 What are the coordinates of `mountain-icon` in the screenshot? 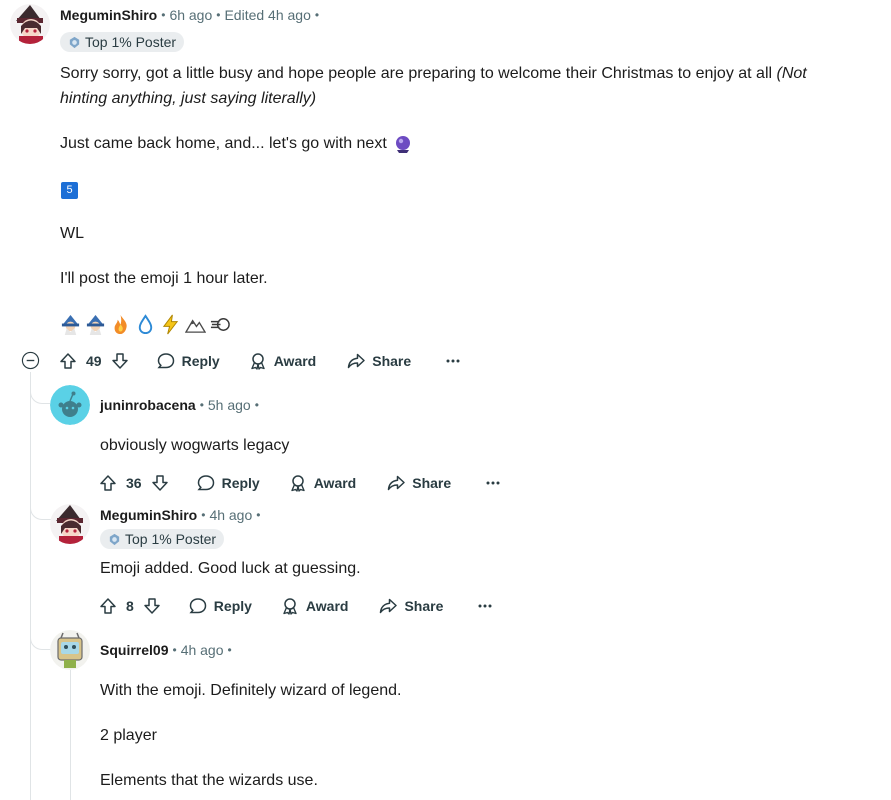 It's located at (195, 325).